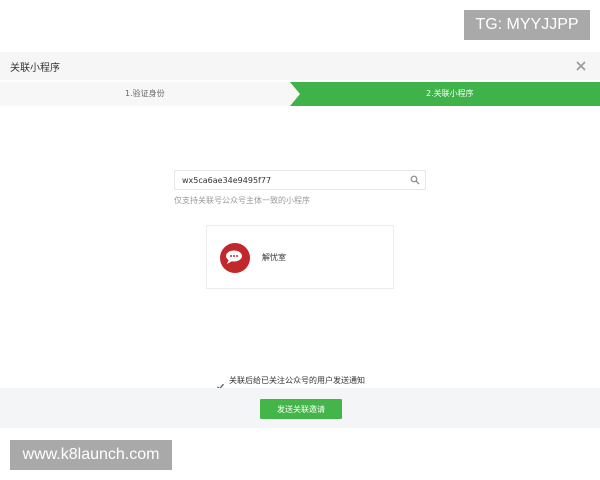 The image size is (600, 480). I want to click on step-label: 1.验证身份, so click(145, 93).